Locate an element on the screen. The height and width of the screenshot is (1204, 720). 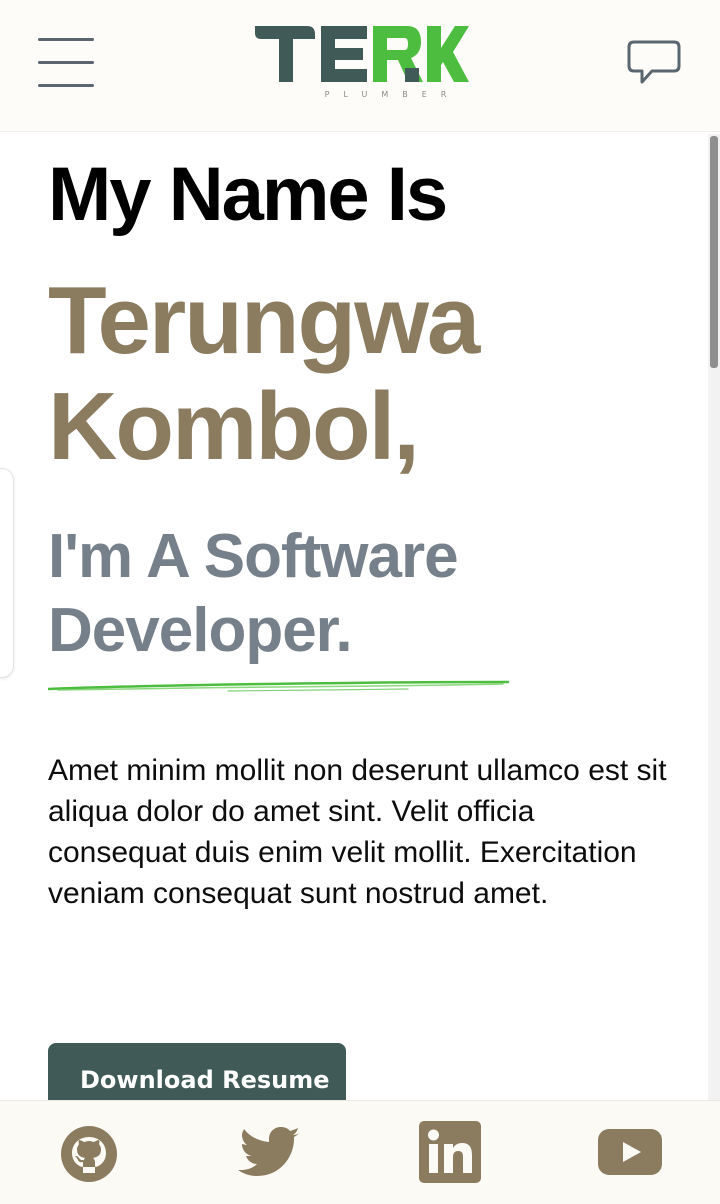
linkedin-icon is located at coordinates (450, 1152).